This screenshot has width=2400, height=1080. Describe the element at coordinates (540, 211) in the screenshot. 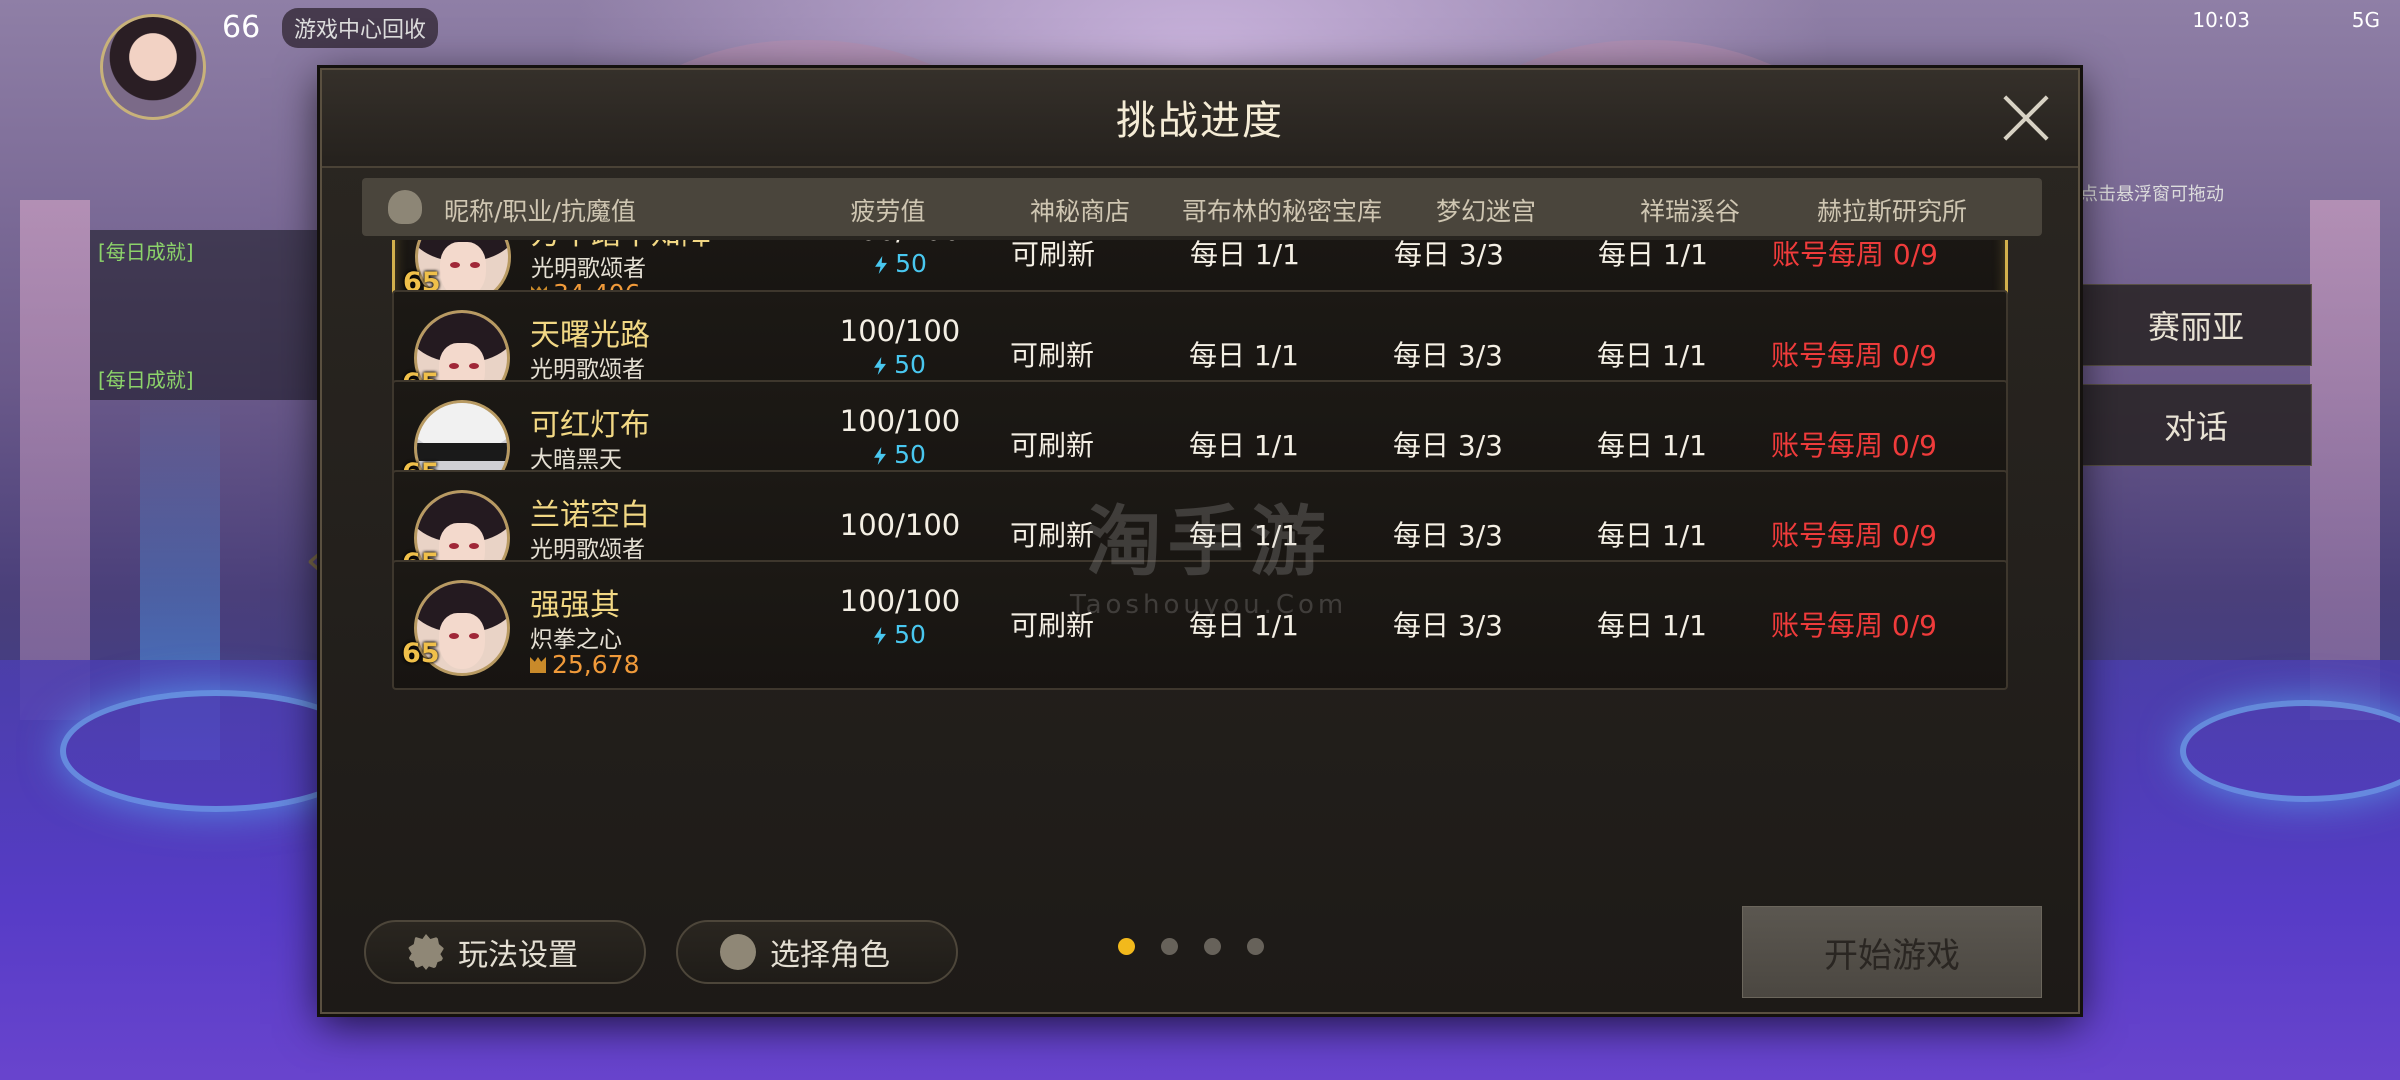

I see `column-header-character: 昵称/职业/抗魔值` at that location.